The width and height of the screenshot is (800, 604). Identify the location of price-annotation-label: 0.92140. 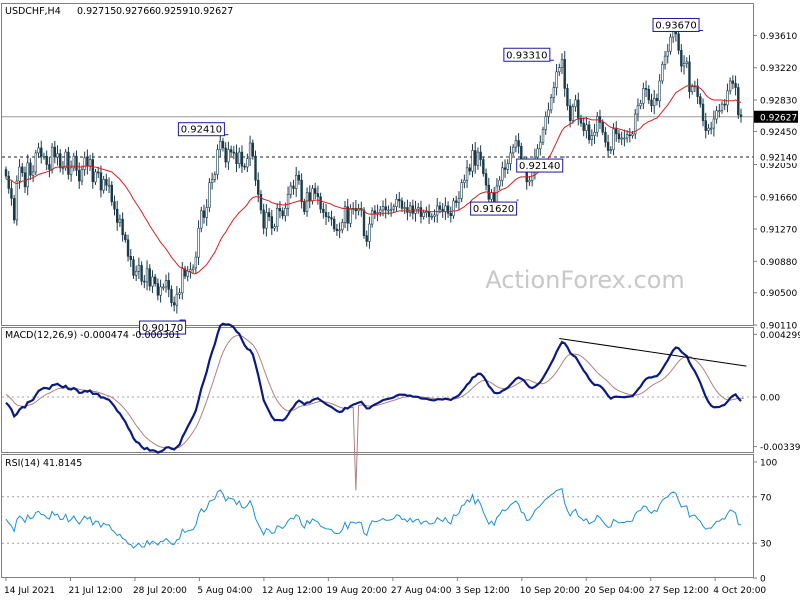
(539, 166).